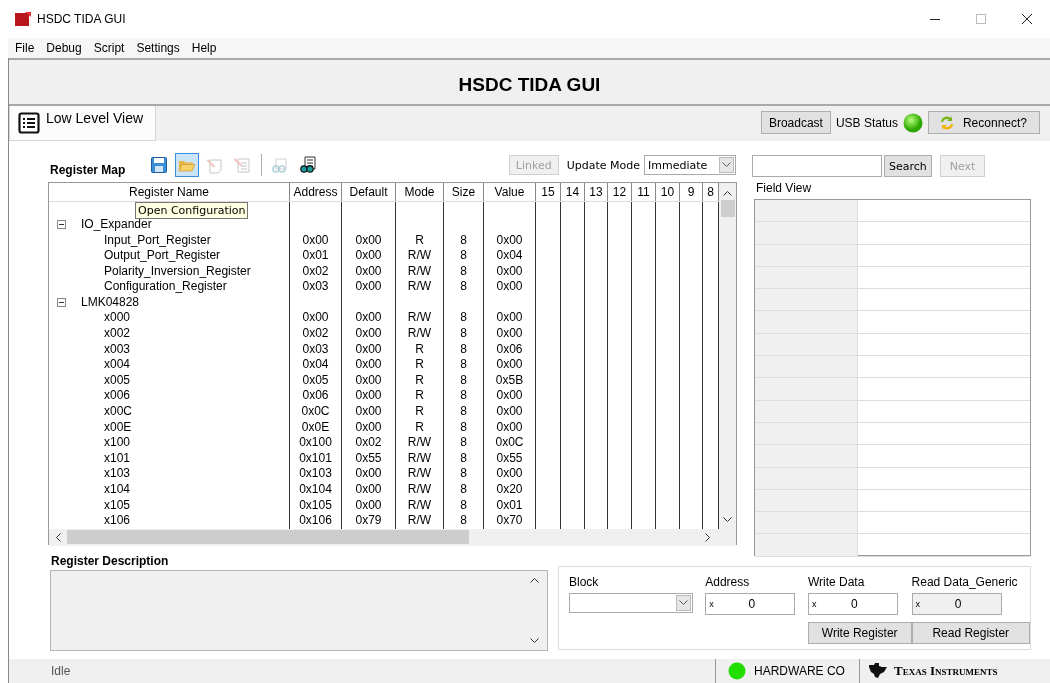  What do you see at coordinates (187, 165) in the screenshot?
I see `folder-icon` at bounding box center [187, 165].